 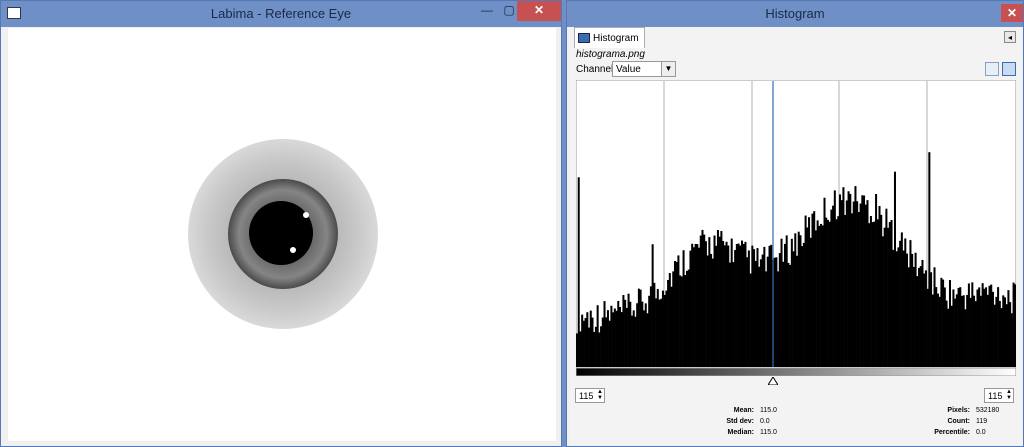 What do you see at coordinates (958, 410) in the screenshot?
I see `stat-label: Pixels:` at bounding box center [958, 410].